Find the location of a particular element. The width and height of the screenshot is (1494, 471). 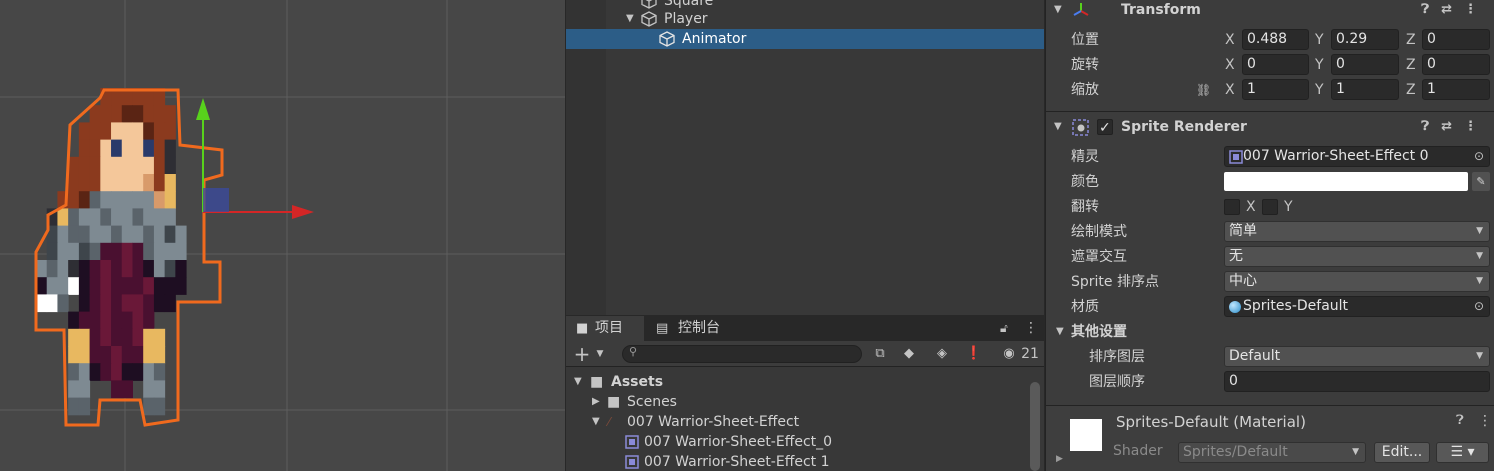

add-icon: + is located at coordinates (582, 354).